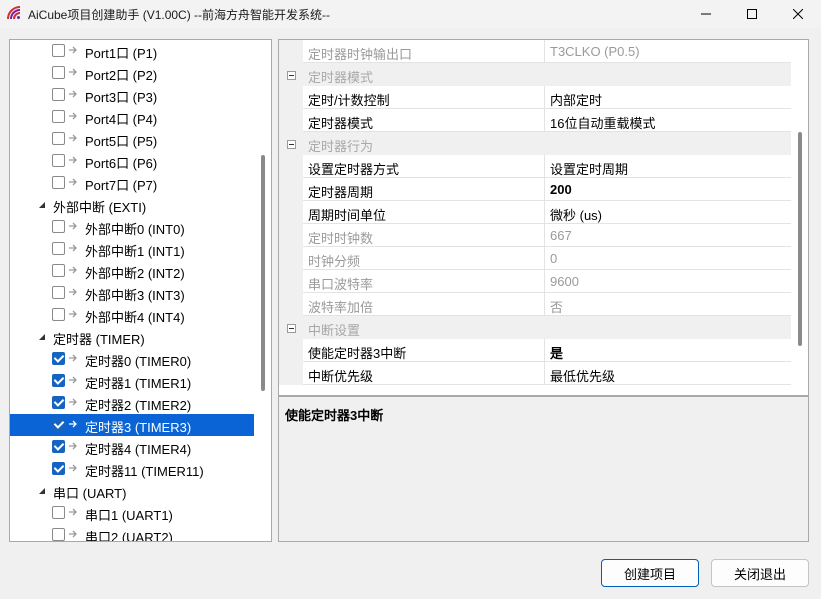  What do you see at coordinates (132, 117) in the screenshot?
I see `tree-item: Port4口 (P4)` at bounding box center [132, 117].